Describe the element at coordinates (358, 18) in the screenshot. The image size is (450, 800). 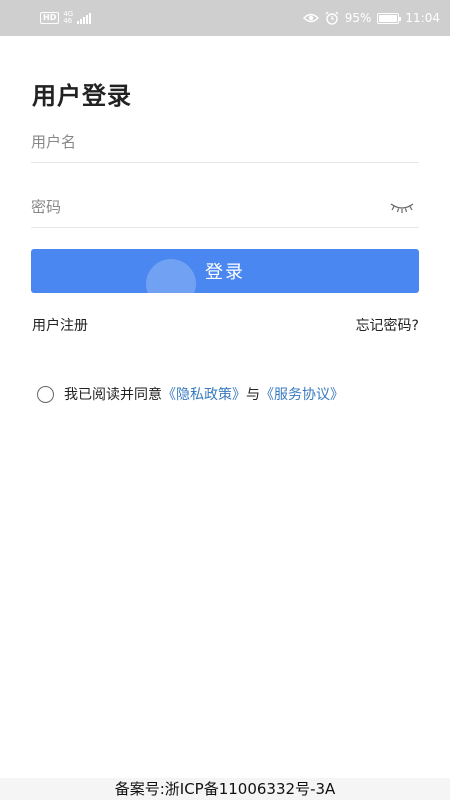
I see `battery-percent: 95%` at that location.